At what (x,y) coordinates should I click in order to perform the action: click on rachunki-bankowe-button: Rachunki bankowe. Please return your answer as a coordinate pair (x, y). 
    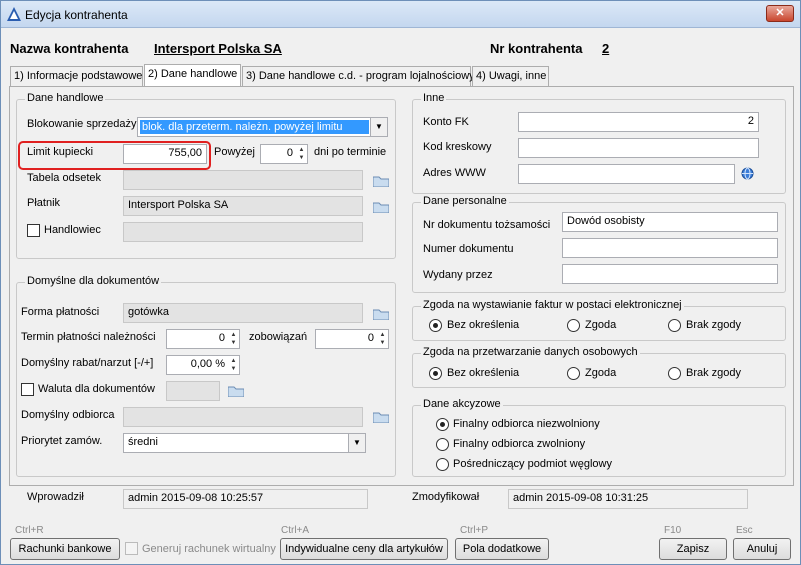
    Looking at the image, I should click on (65, 549).